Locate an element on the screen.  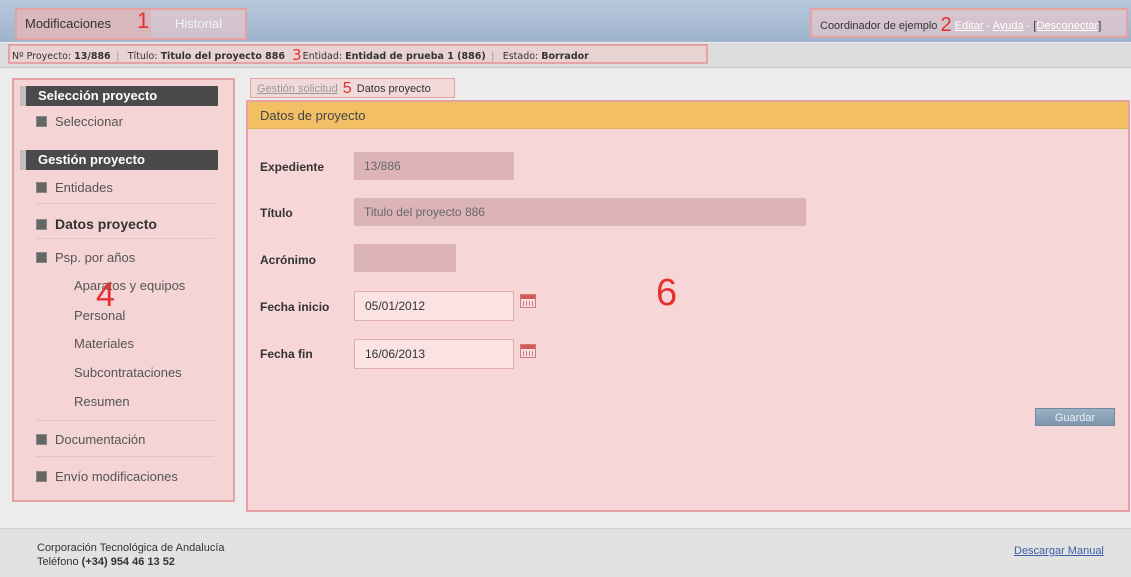
entidad-label: Entidad: is located at coordinates (322, 56).